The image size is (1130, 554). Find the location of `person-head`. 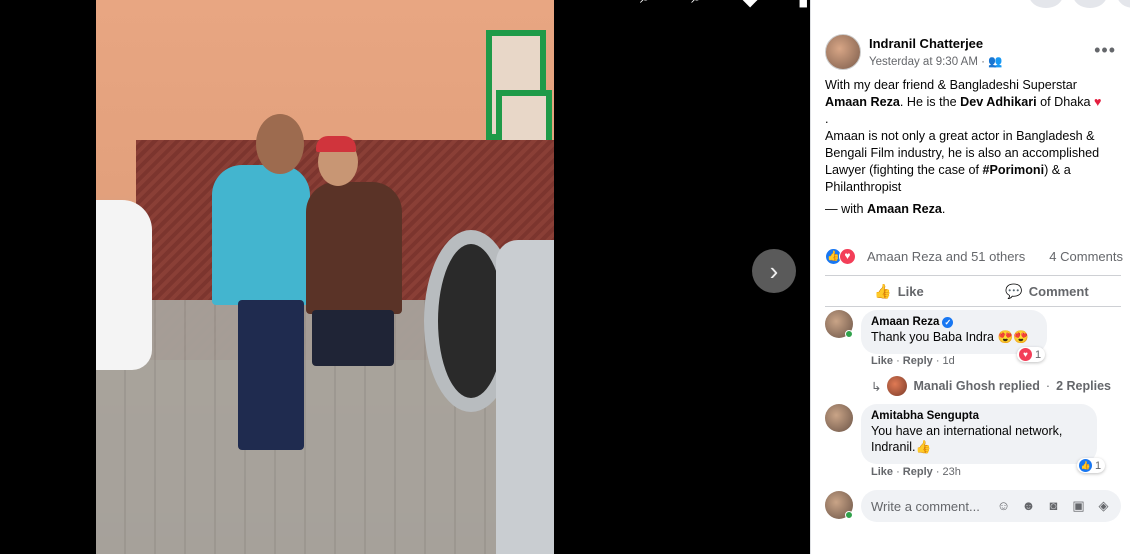

person-head is located at coordinates (280, 144).